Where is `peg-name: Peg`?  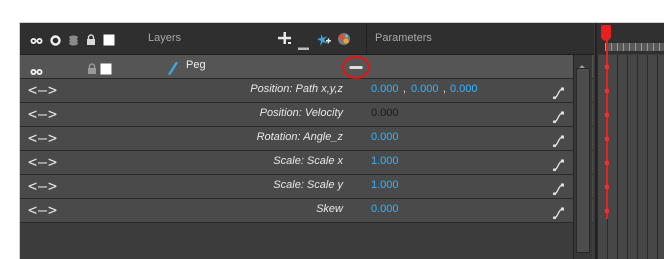
peg-name: Peg is located at coordinates (196, 65).